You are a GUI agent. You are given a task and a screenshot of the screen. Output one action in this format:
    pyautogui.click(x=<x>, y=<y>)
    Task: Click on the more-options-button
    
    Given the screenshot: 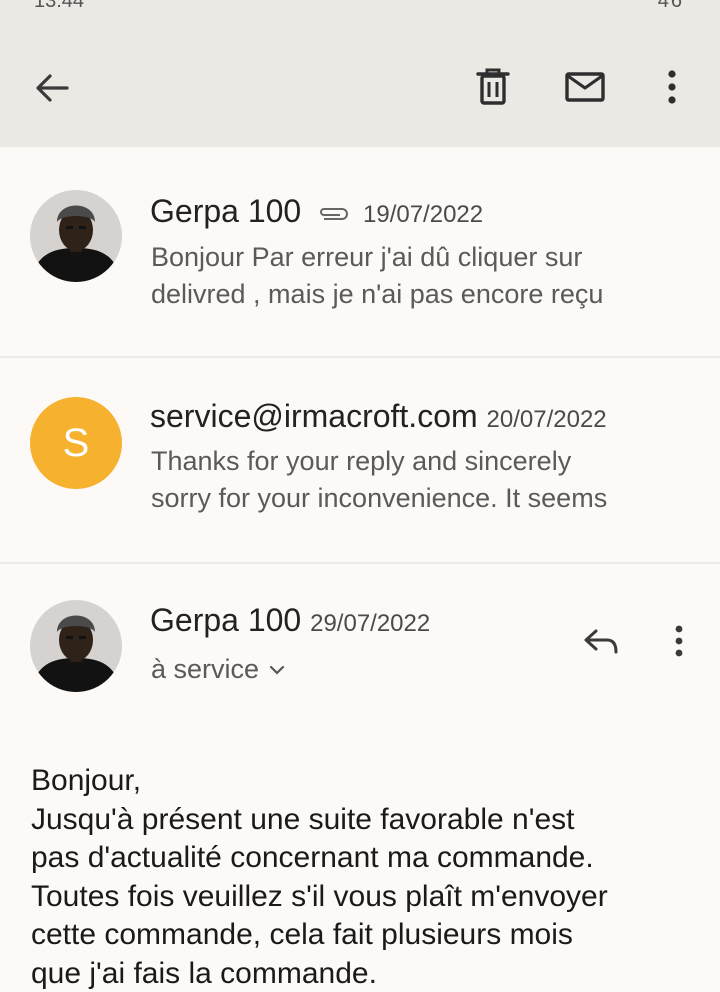 What is the action you would take?
    pyautogui.click(x=672, y=87)
    